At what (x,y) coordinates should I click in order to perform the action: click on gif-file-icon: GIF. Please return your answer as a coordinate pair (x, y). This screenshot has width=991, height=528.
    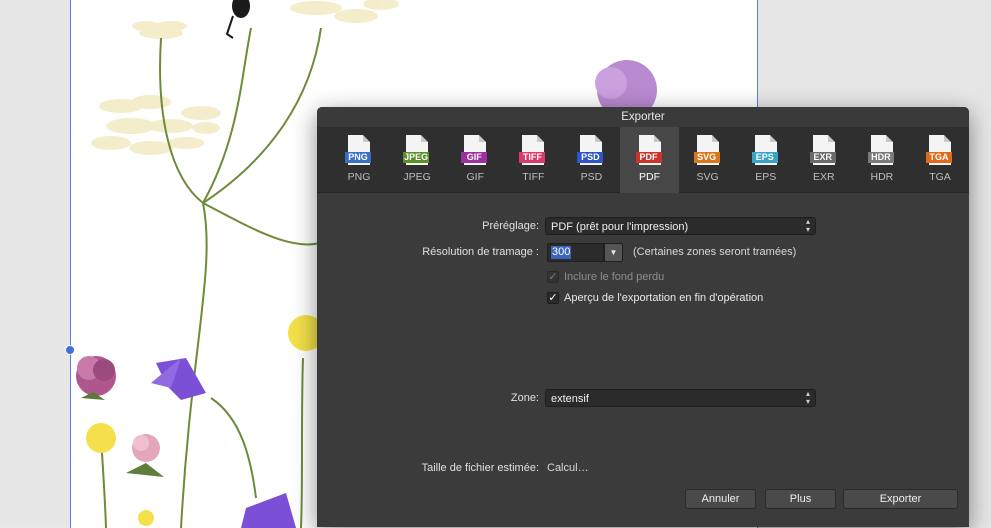
    Looking at the image, I should click on (475, 152).